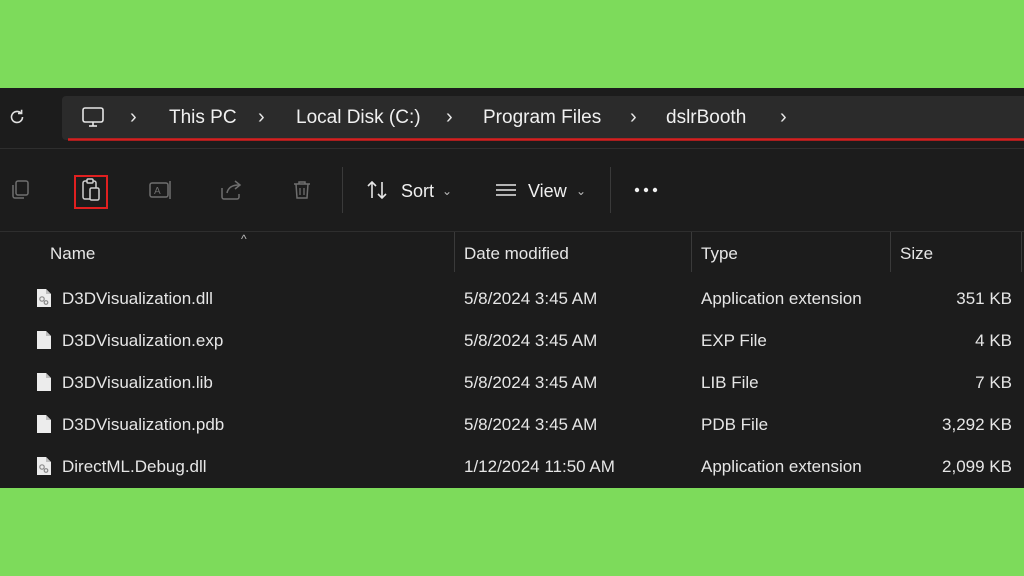  I want to click on refresh-icon, so click(17, 116).